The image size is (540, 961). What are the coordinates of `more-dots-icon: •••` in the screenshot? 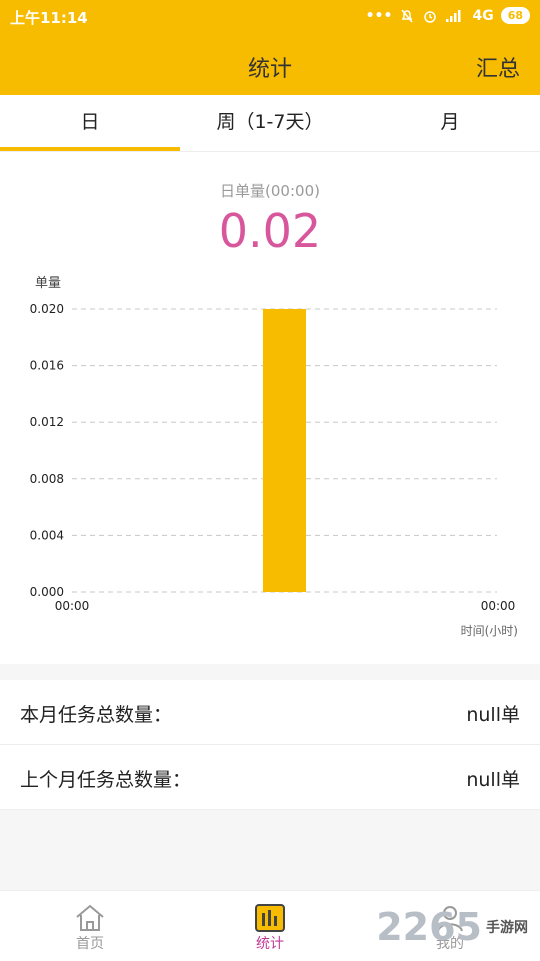 It's located at (379, 15).